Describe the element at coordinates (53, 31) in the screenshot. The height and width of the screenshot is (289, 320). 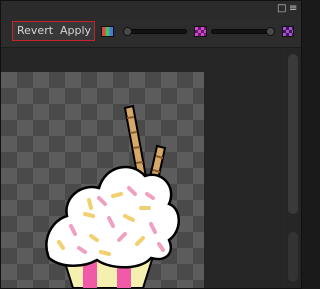
I see `revert-apply-group: Revert Apply` at that location.